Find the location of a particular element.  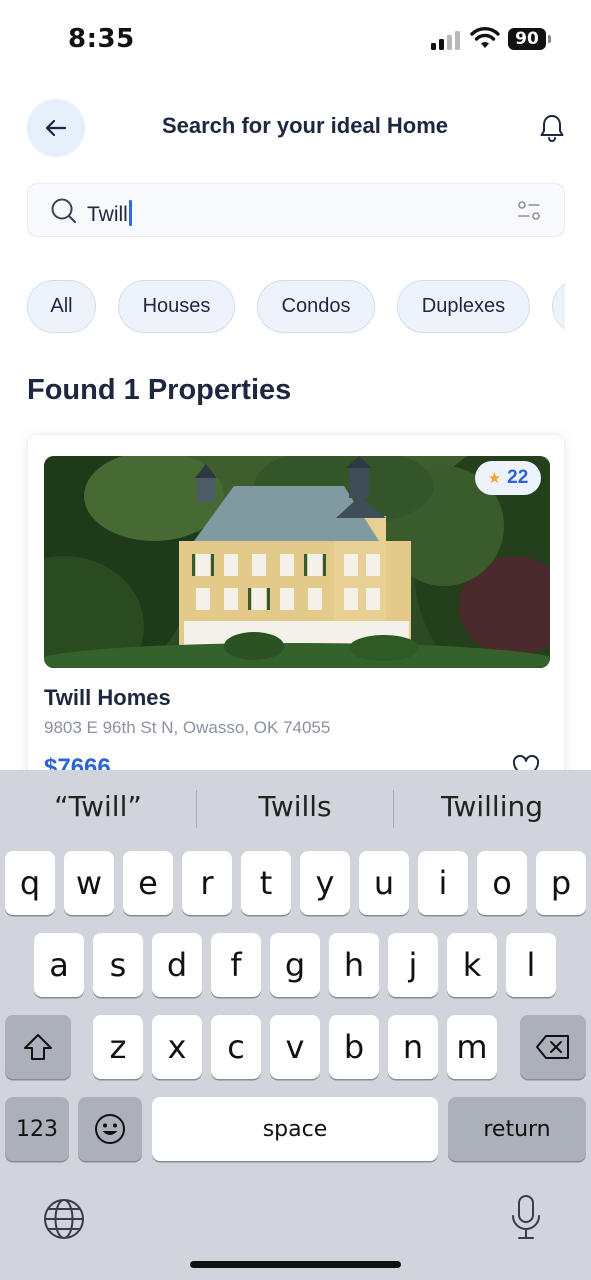

back-button is located at coordinates (56, 128).